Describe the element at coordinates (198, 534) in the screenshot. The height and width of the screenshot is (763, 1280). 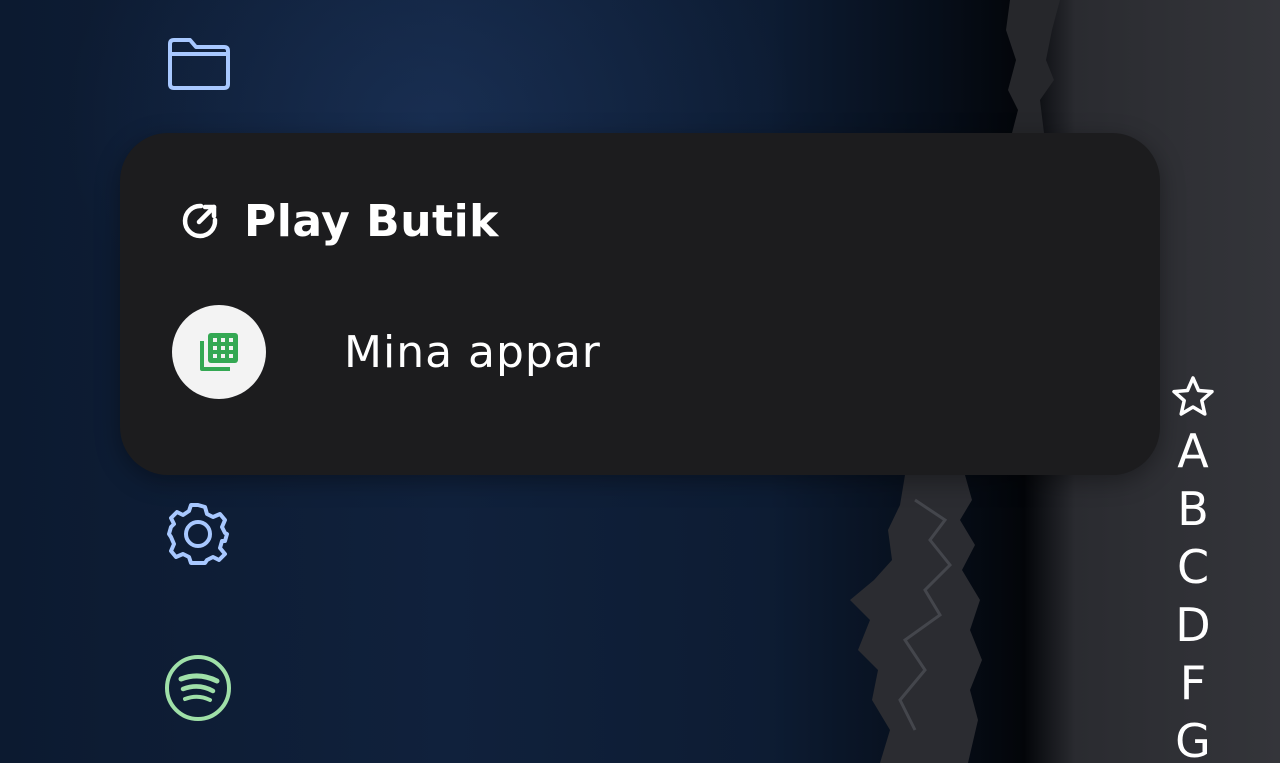
I see `settings-icon` at that location.